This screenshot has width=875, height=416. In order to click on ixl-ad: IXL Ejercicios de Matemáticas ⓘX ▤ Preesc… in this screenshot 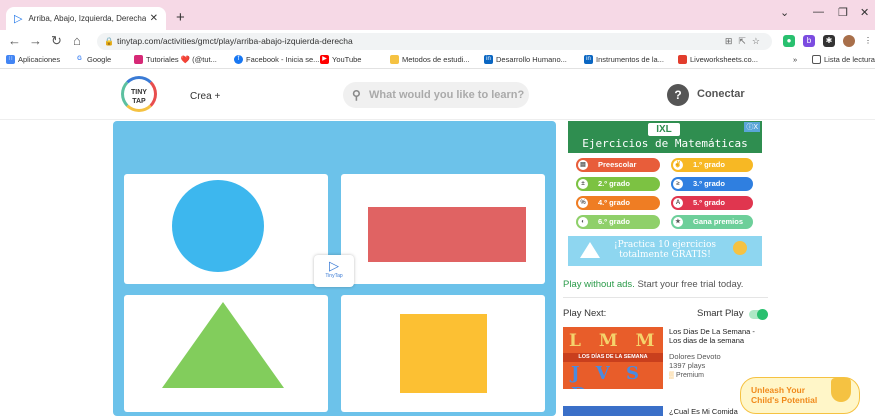, I will do `click(665, 193)`.